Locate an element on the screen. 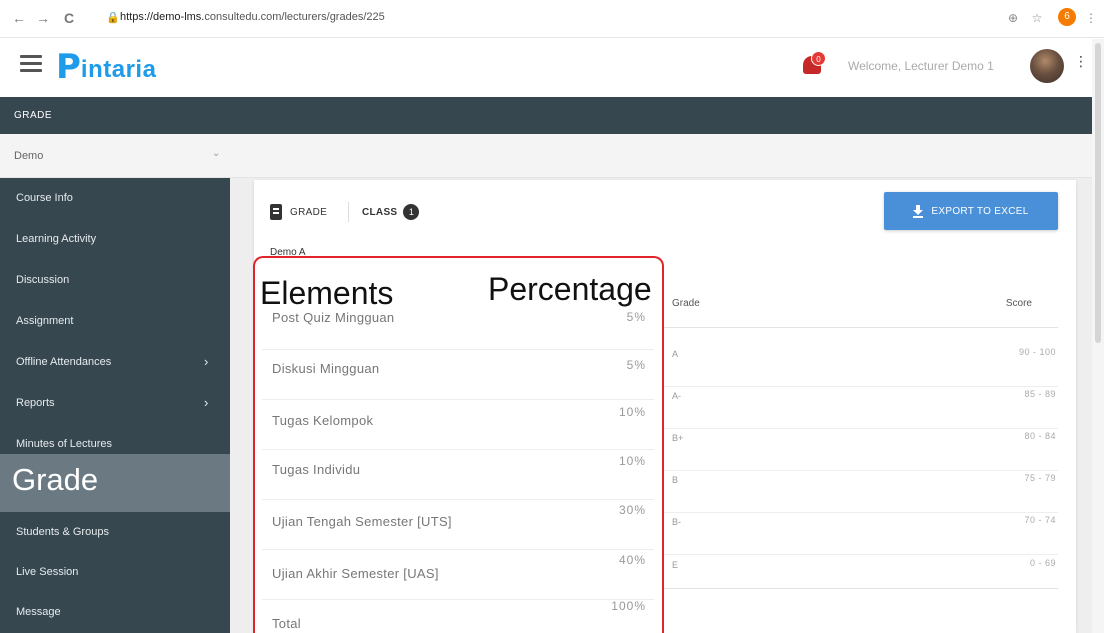  grade-score-range: 70 - 74 is located at coordinates (1040, 520).